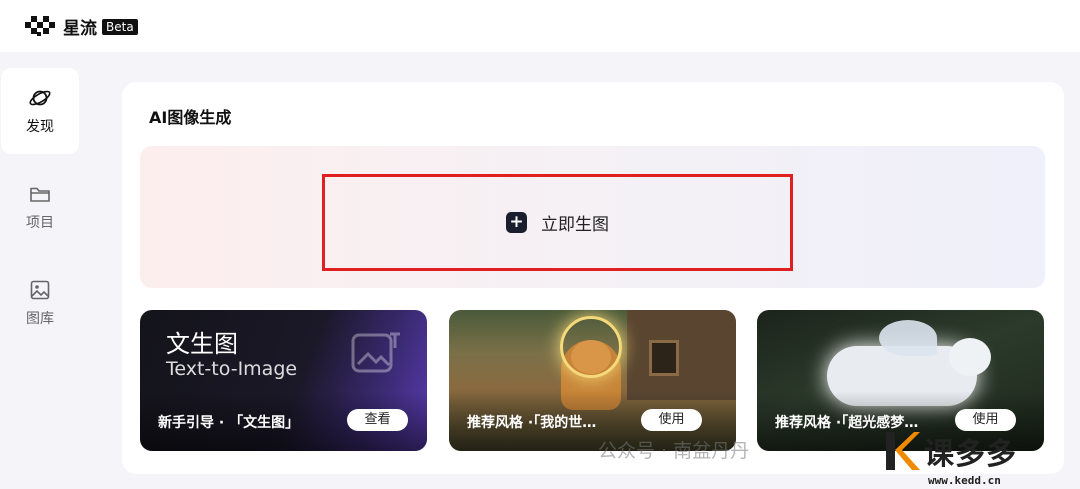  What do you see at coordinates (540, 26) in the screenshot?
I see `top-bar: 星流 Beta` at bounding box center [540, 26].